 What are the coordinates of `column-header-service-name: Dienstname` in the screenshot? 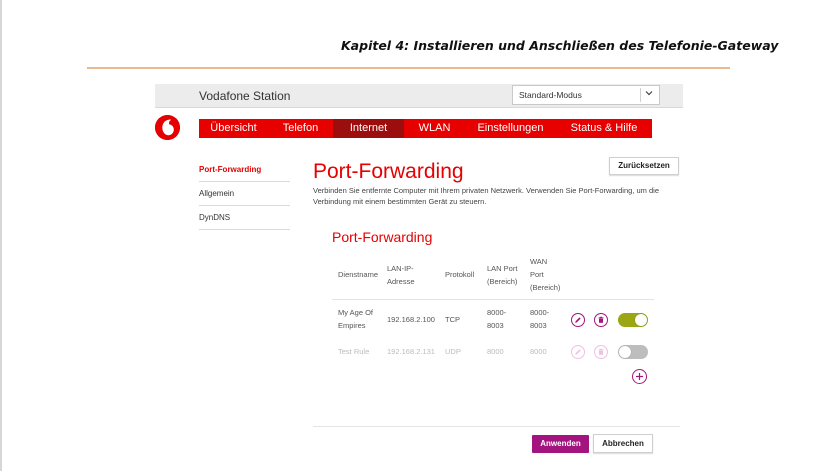 It's located at (358, 274).